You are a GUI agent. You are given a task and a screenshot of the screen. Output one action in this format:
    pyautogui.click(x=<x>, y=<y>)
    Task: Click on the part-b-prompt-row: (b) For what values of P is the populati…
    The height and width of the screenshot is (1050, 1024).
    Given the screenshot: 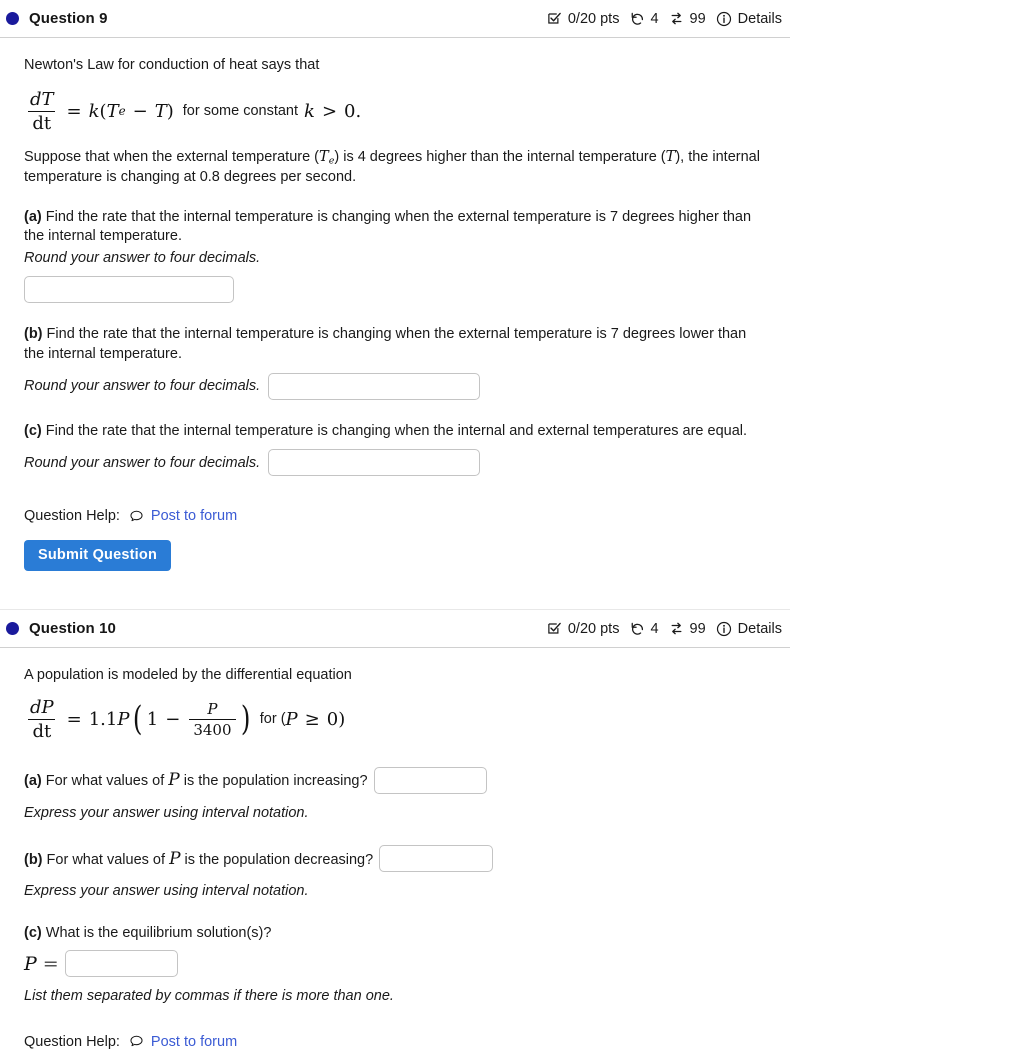 What is the action you would take?
    pyautogui.click(x=395, y=859)
    